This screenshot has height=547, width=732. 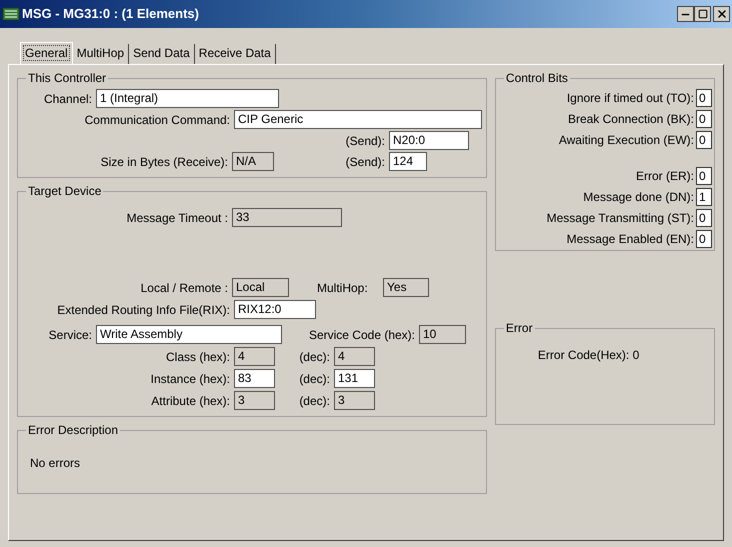 I want to click on field-label: Class (hex):, so click(x=198, y=357).